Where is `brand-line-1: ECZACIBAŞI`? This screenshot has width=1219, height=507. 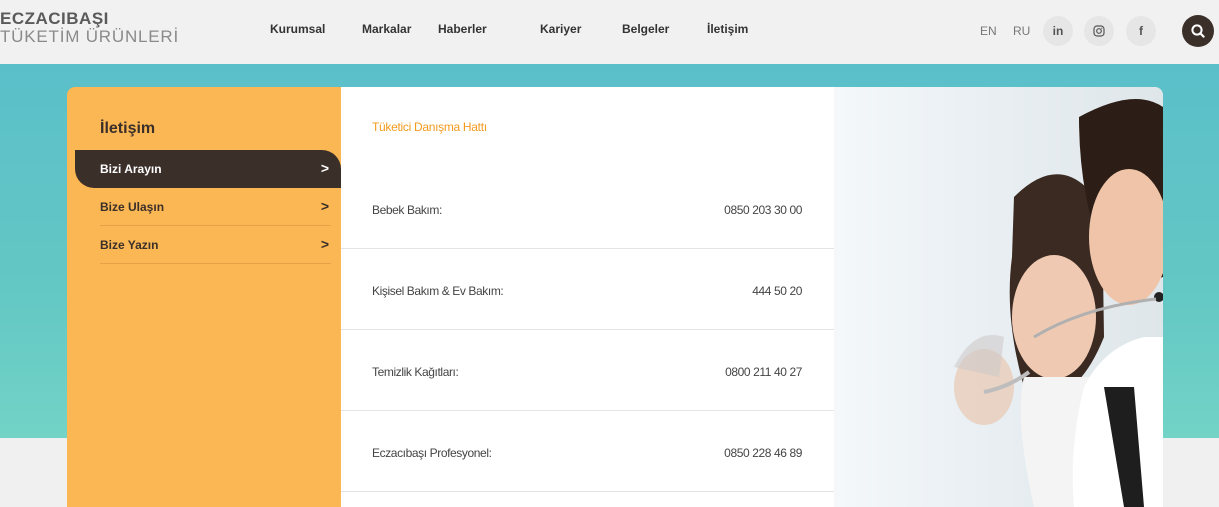 brand-line-1: ECZACIBAŞI is located at coordinates (54, 18).